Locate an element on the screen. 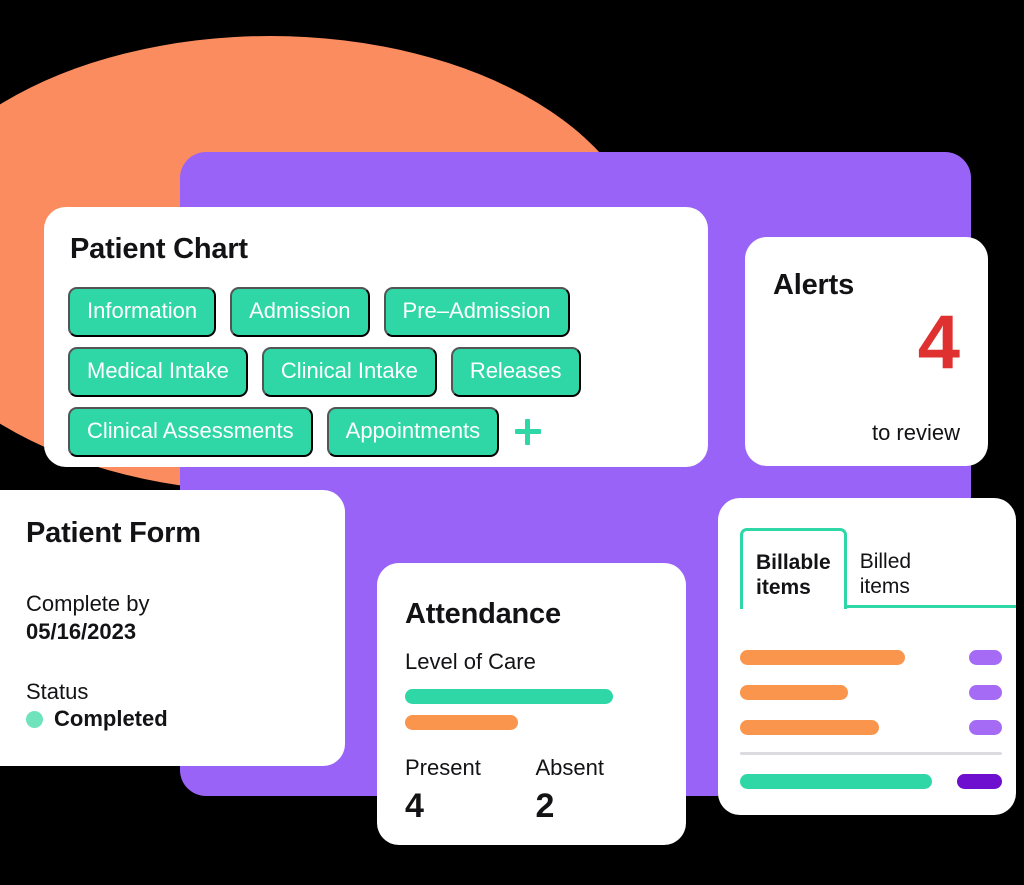 Image resolution: width=1024 pixels, height=885 pixels. level-of-care-bar-primary is located at coordinates (509, 696).